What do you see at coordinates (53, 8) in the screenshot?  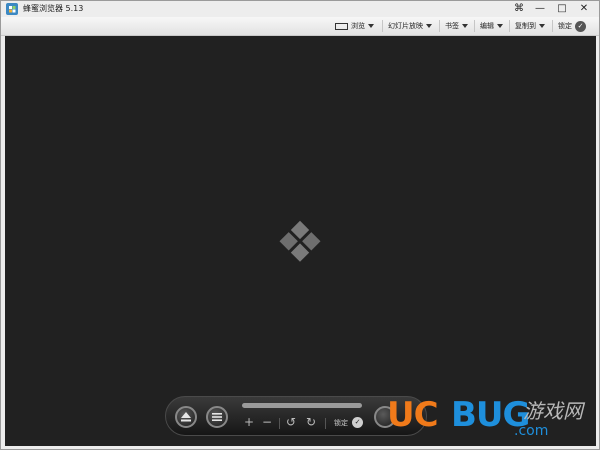 I see `window-title: 蜂蜜浏览器 5.13` at bounding box center [53, 8].